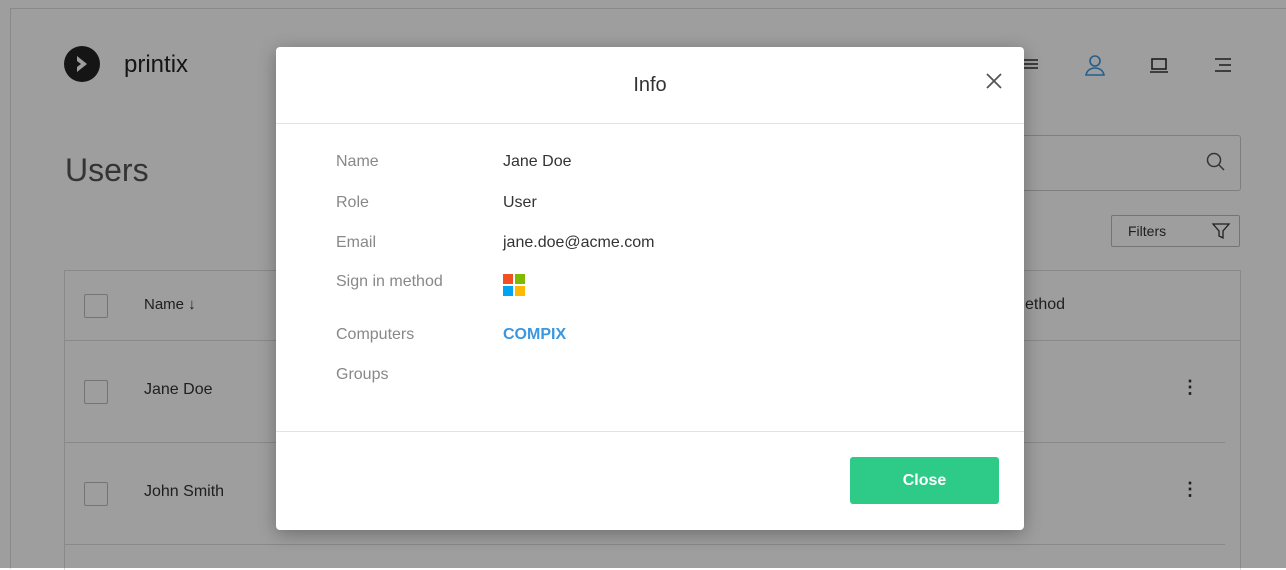 The image size is (1286, 570). What do you see at coordinates (579, 242) in the screenshot?
I see `email-value: jane.doe@acme.com` at bounding box center [579, 242].